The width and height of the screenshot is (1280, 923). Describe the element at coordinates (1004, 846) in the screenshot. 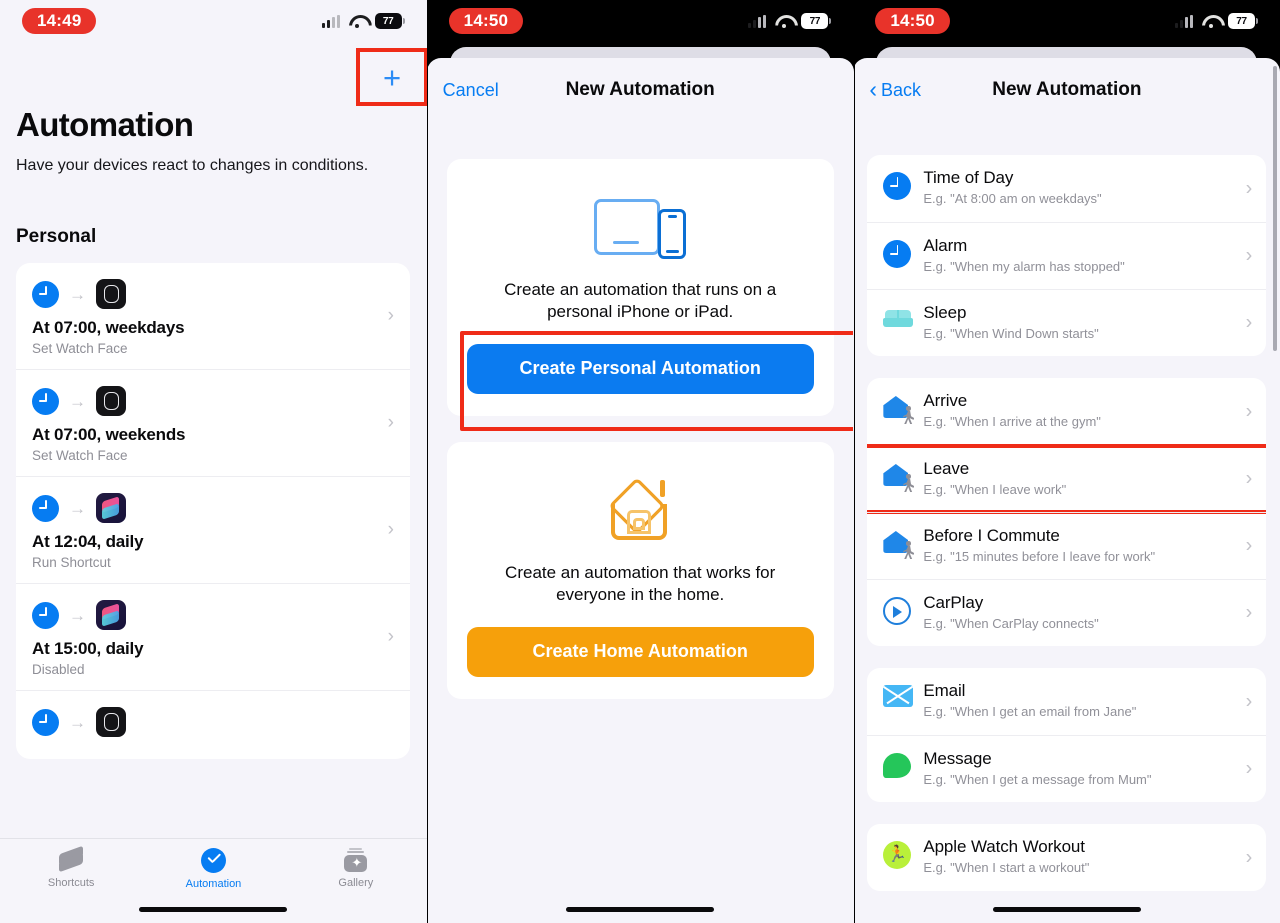

I see `trigger-title: Apple Watch Workout` at that location.